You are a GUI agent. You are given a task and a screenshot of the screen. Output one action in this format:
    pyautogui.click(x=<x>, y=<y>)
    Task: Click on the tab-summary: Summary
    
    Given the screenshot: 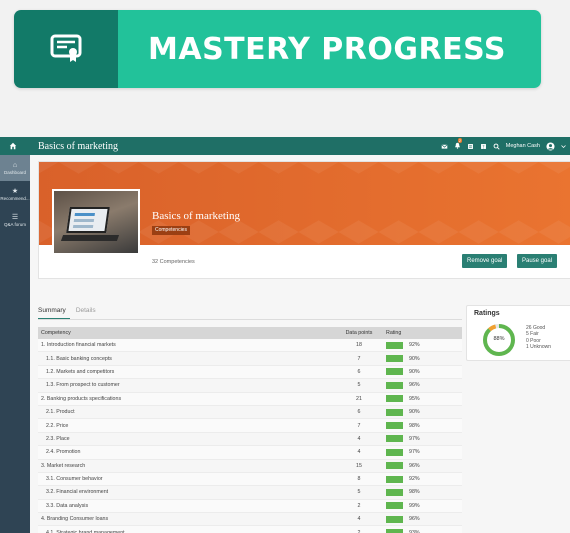 What is the action you would take?
    pyautogui.click(x=54, y=312)
    